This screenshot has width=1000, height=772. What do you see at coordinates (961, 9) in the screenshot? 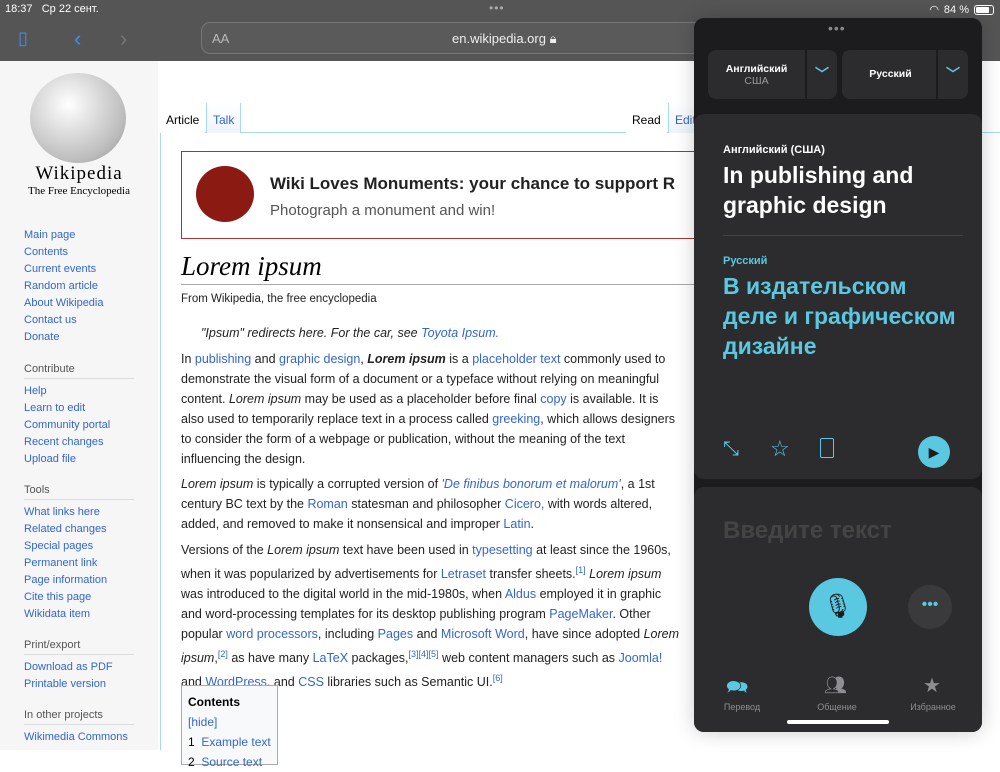
I see `status-right: ◠ 84 %` at bounding box center [961, 9].